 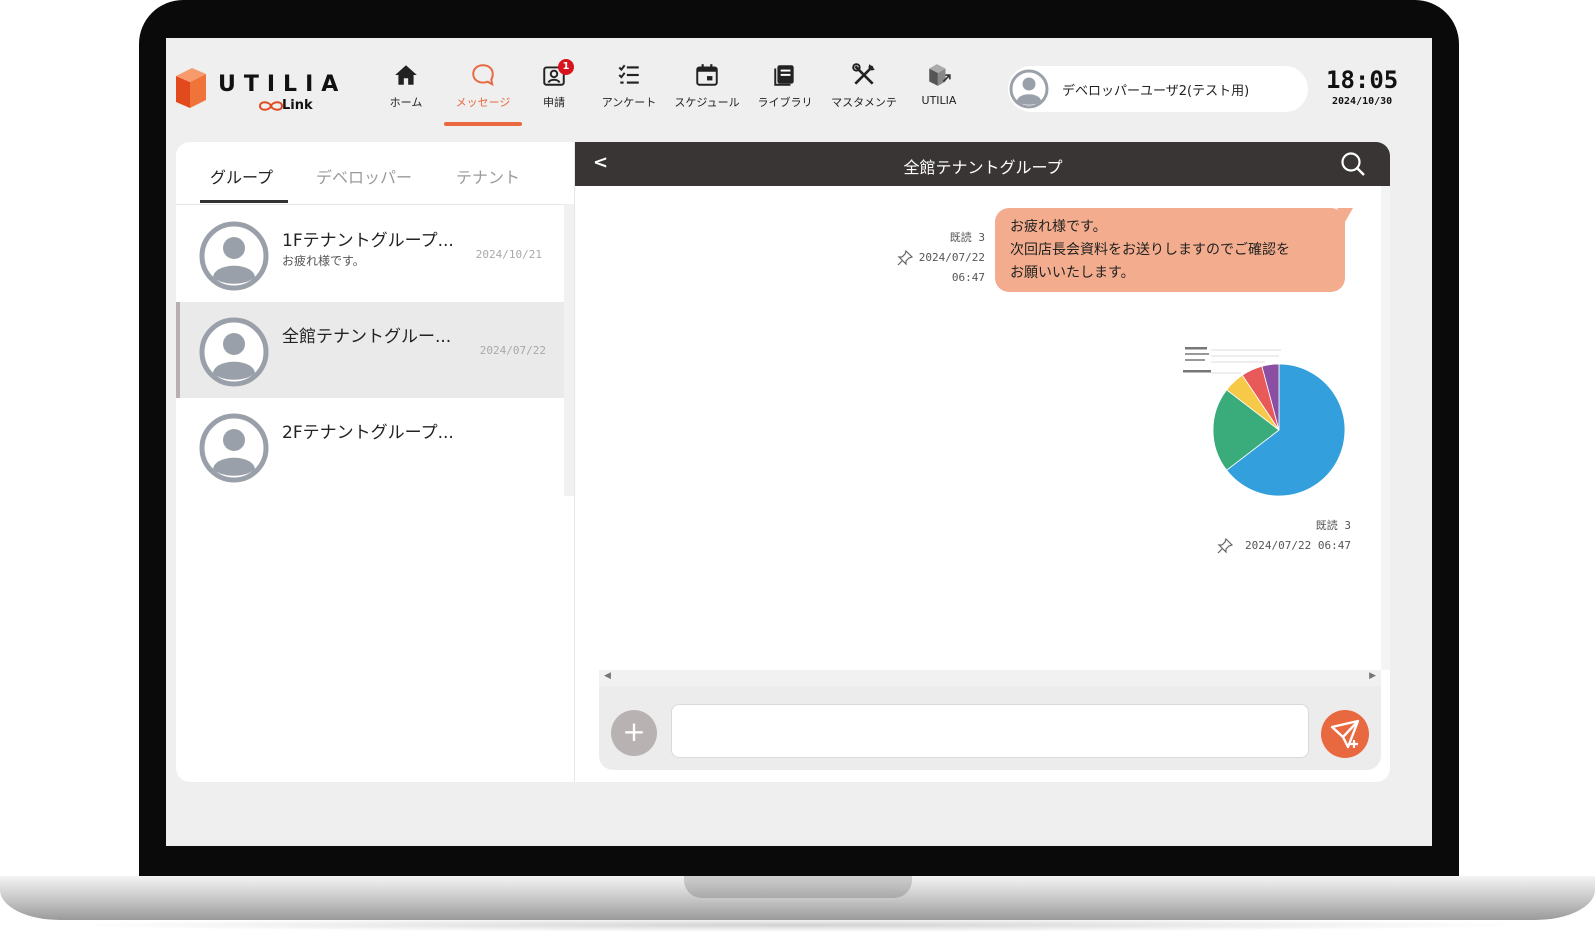 I want to click on tab-tenant: テナント, so click(x=488, y=176).